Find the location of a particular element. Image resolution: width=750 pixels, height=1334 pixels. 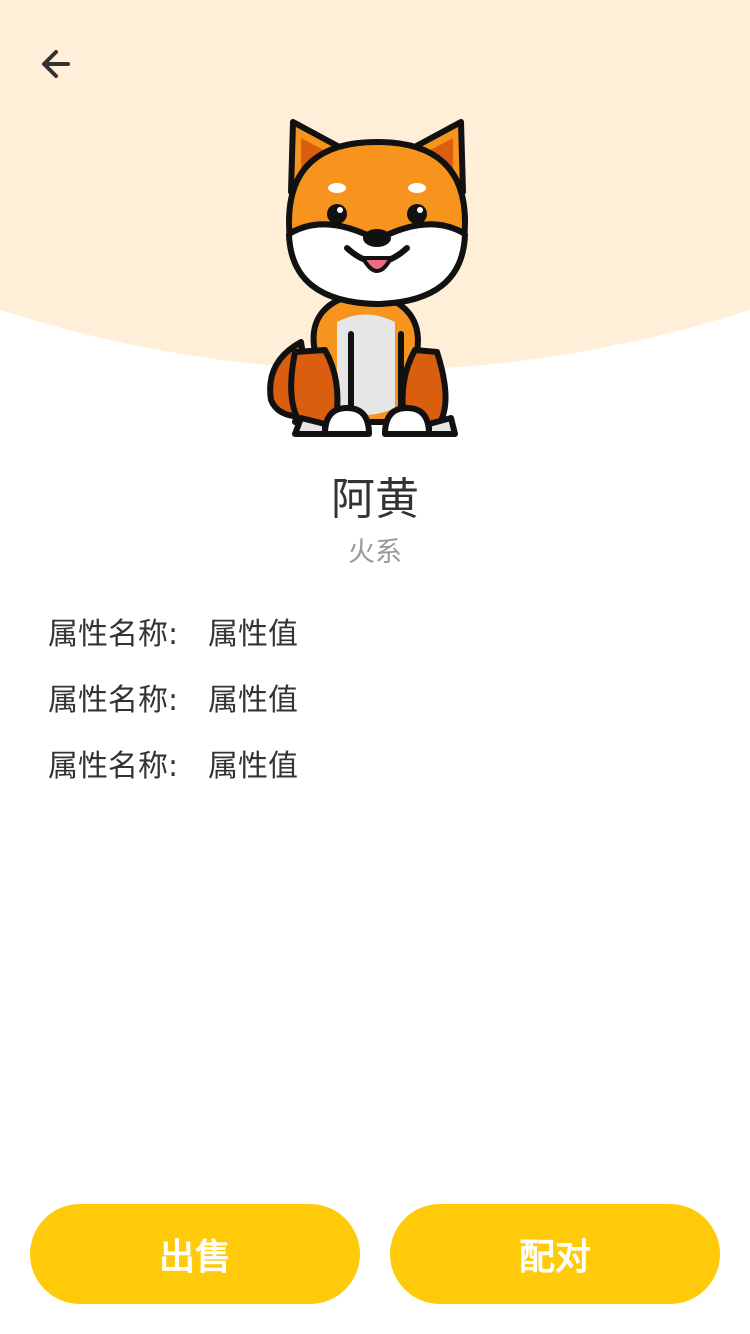

pair-button: 配对 is located at coordinates (555, 1254).